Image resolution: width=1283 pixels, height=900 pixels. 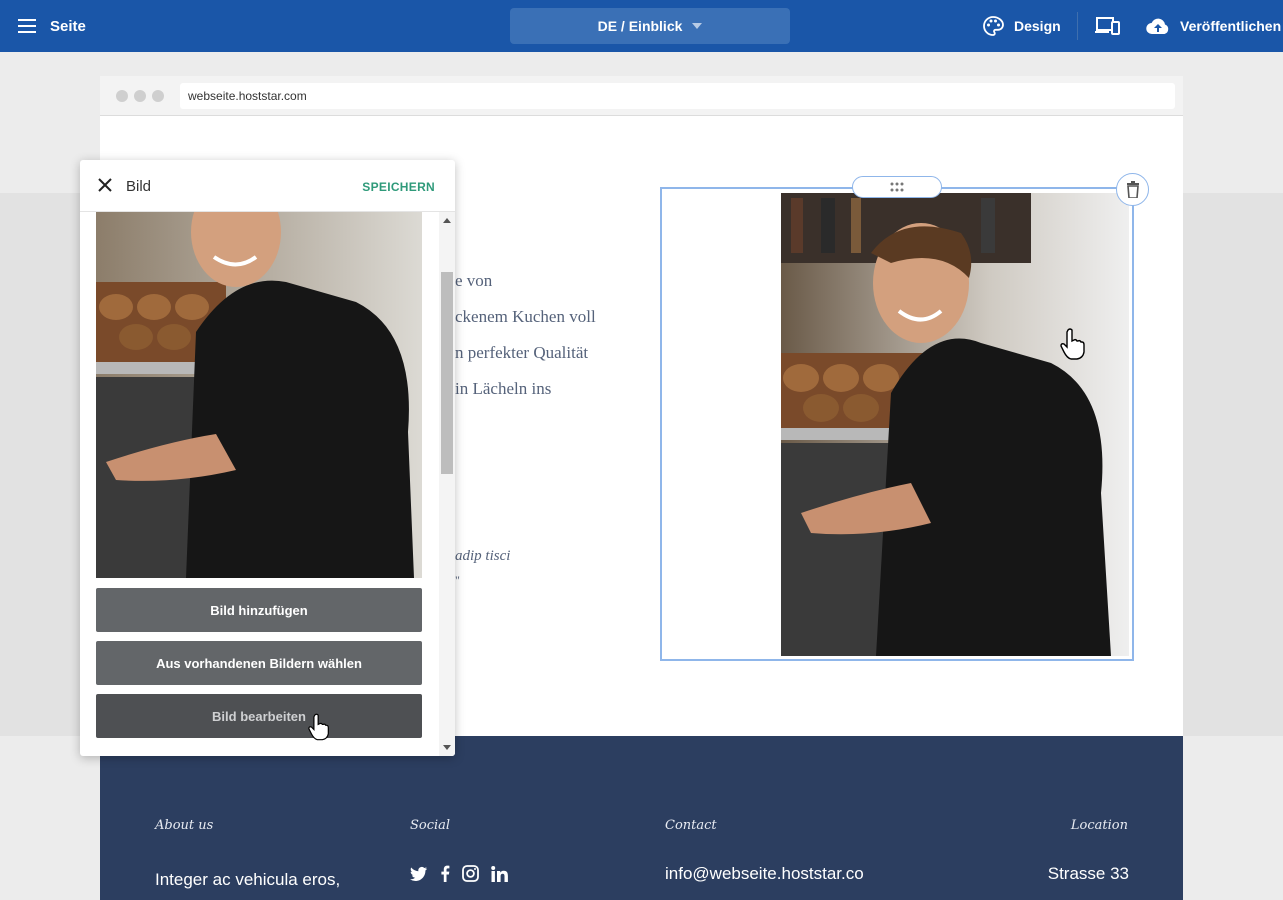 What do you see at coordinates (993, 26) in the screenshot?
I see `palette-icon` at bounding box center [993, 26].